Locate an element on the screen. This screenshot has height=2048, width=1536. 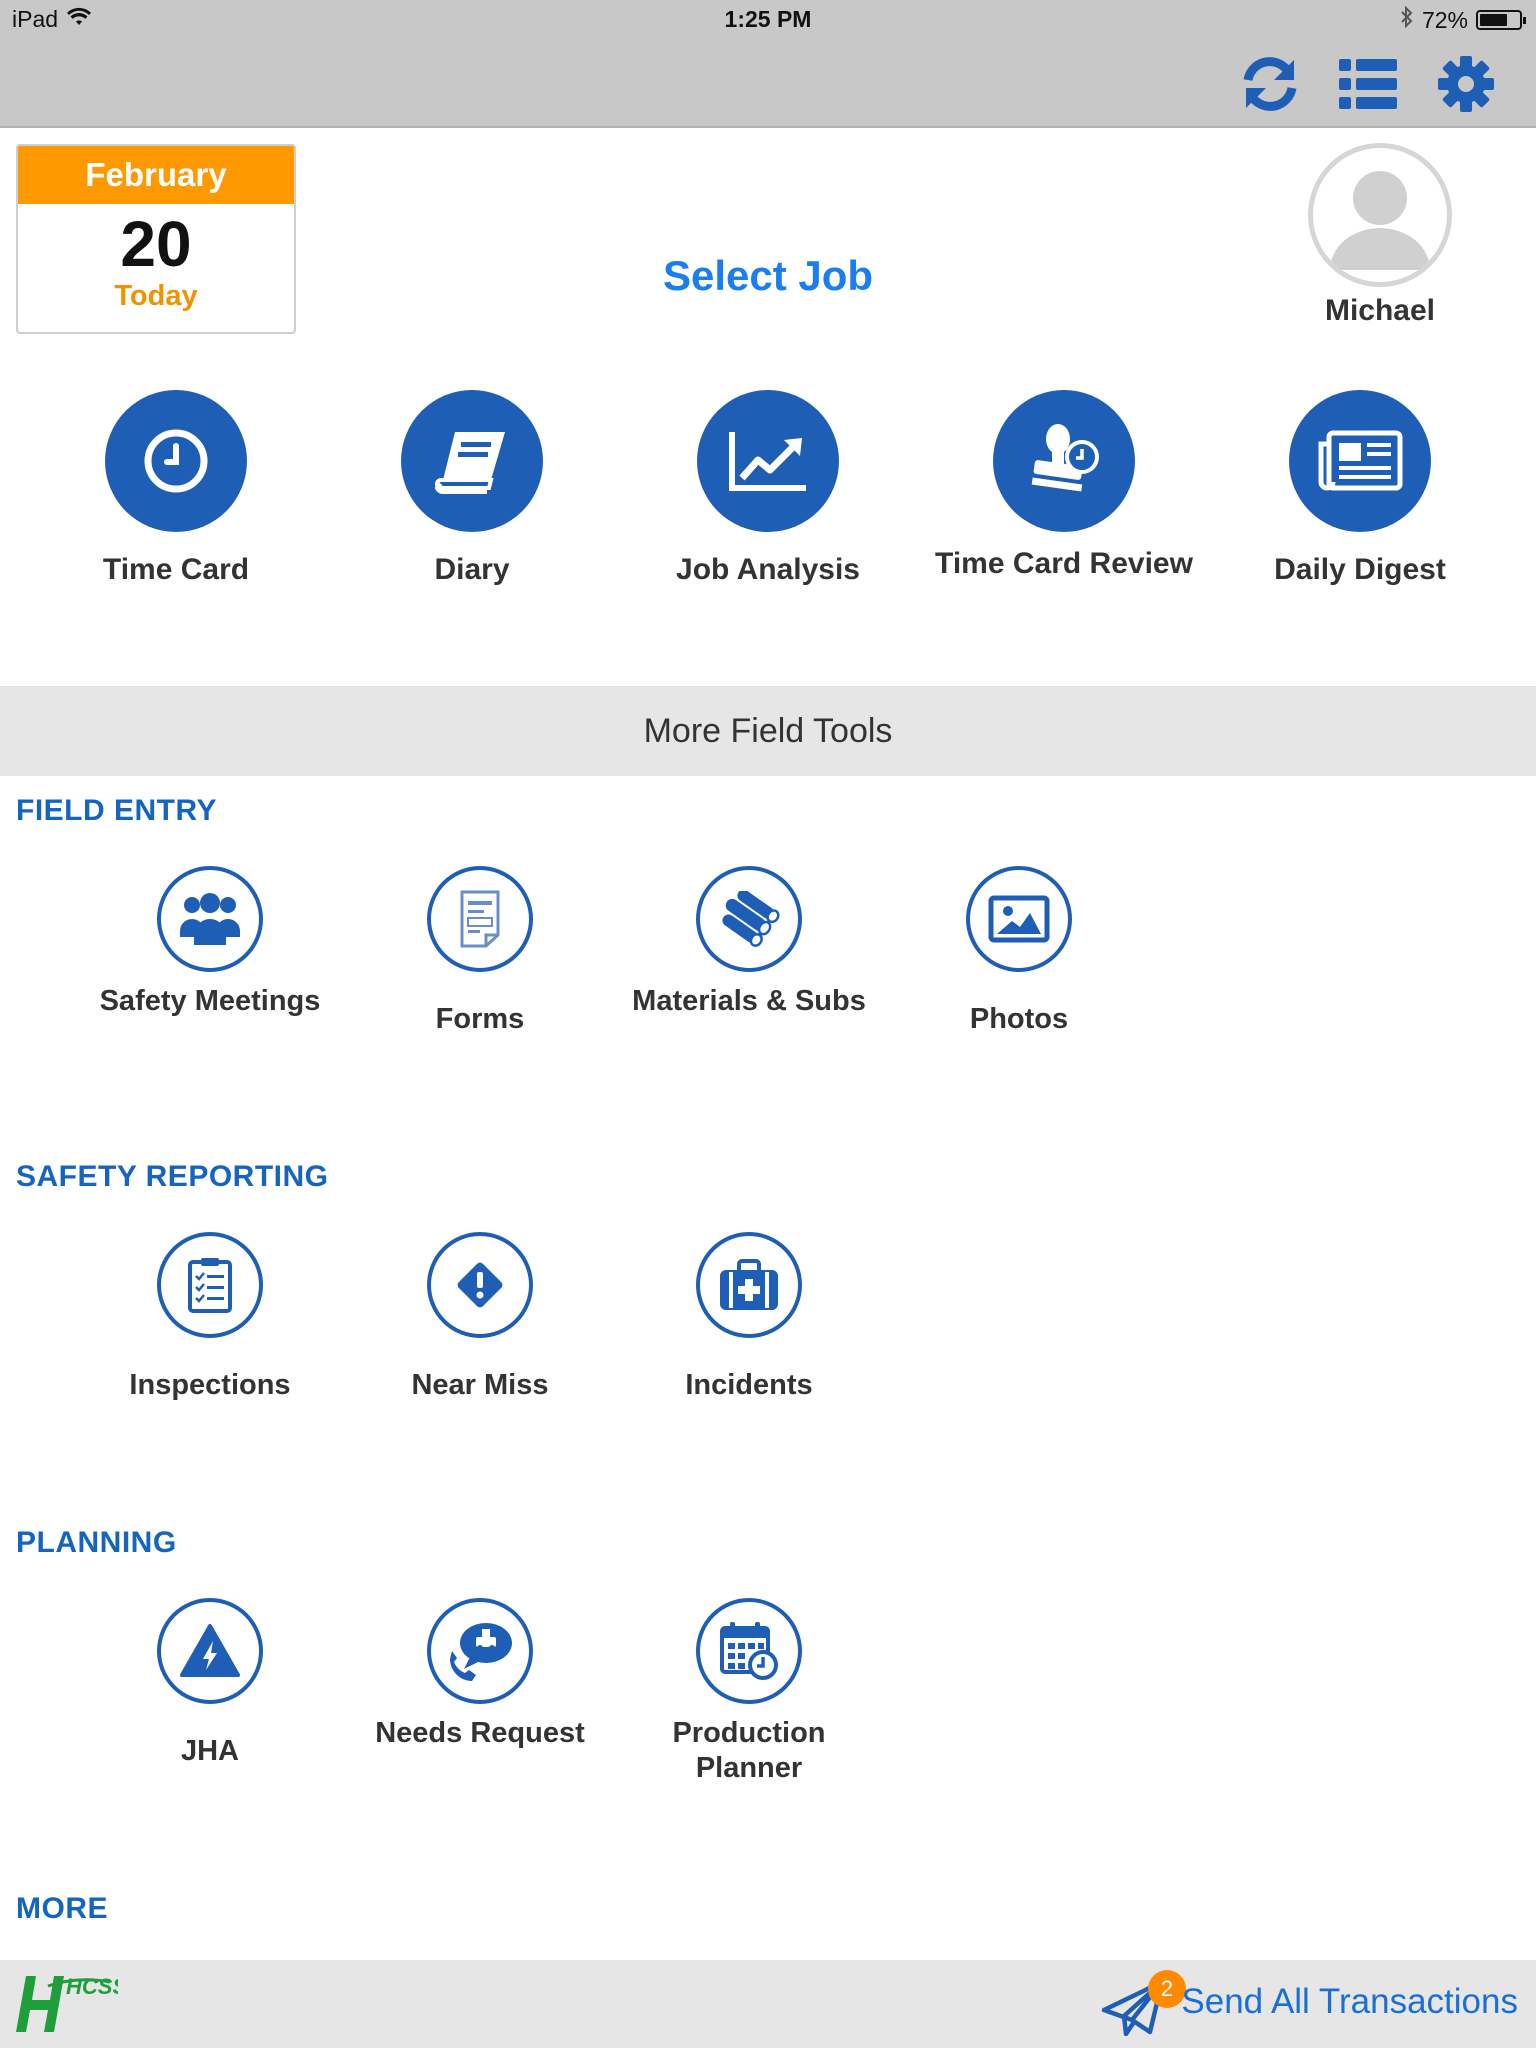
settings-button is located at coordinates (1466, 84).